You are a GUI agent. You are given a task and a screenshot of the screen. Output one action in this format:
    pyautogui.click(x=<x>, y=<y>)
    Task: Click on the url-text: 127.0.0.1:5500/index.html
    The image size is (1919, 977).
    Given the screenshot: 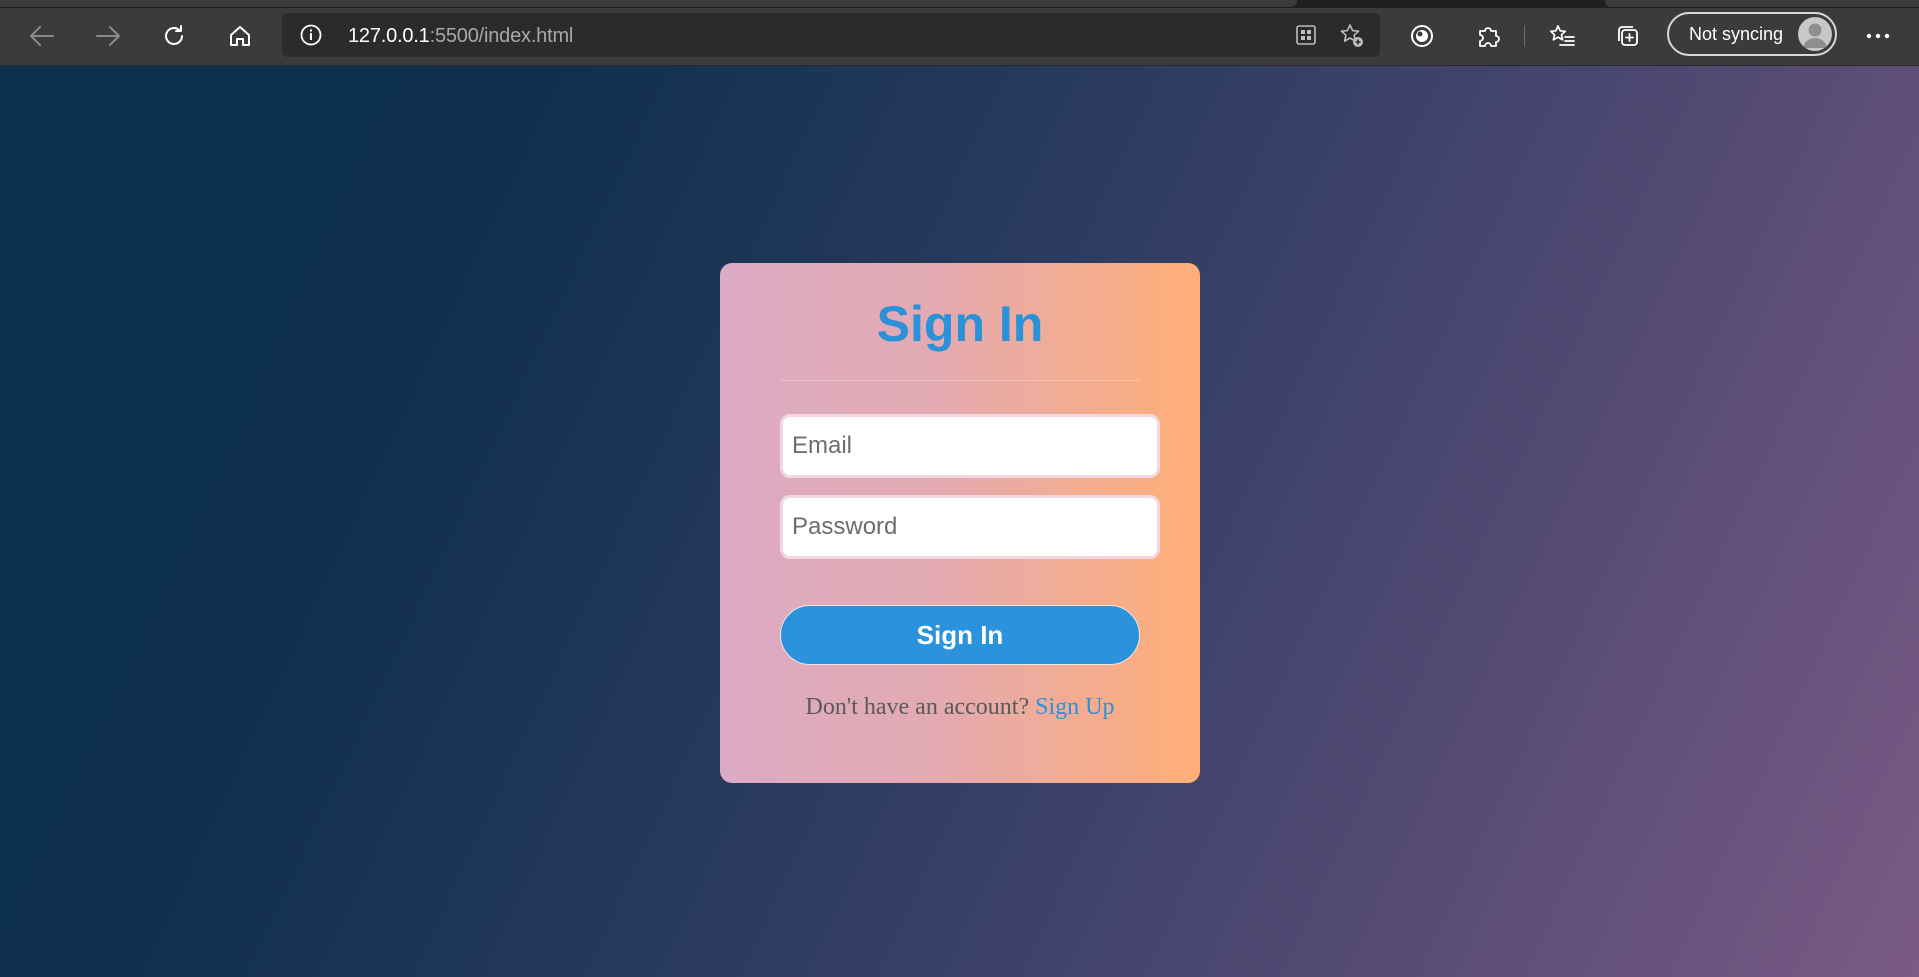 What is the action you would take?
    pyautogui.click(x=460, y=36)
    